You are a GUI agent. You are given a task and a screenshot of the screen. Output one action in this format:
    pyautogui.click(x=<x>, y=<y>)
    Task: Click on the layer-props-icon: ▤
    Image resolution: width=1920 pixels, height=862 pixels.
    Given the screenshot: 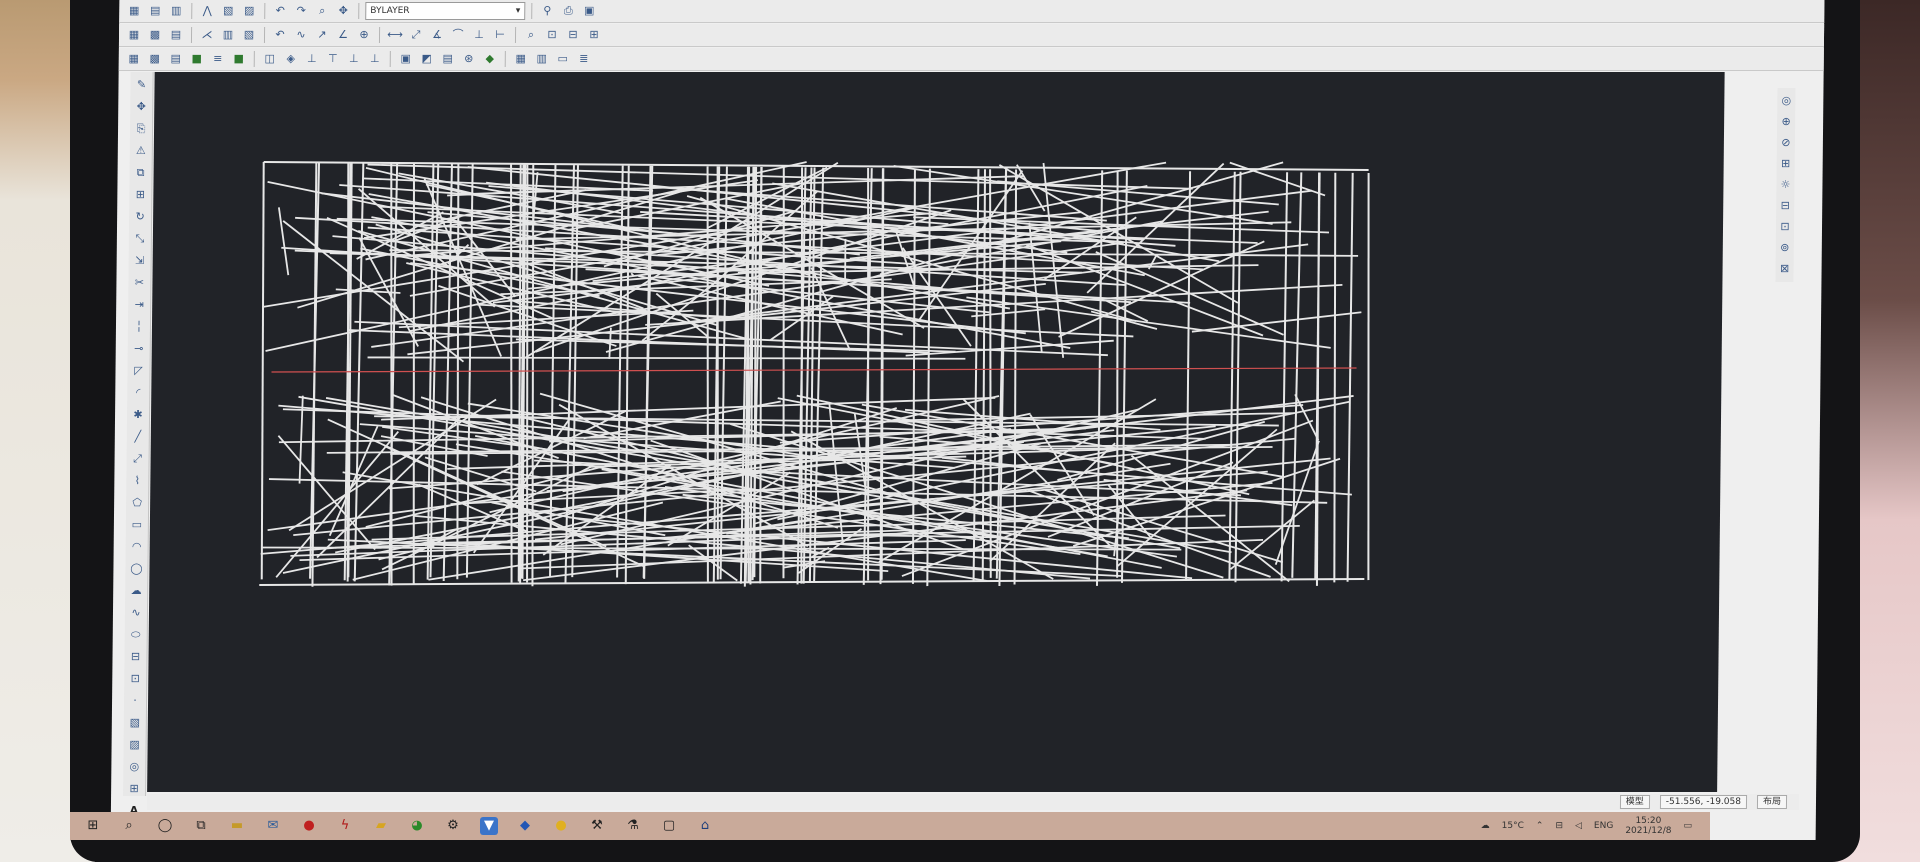 What is the action you would take?
    pyautogui.click(x=155, y=11)
    